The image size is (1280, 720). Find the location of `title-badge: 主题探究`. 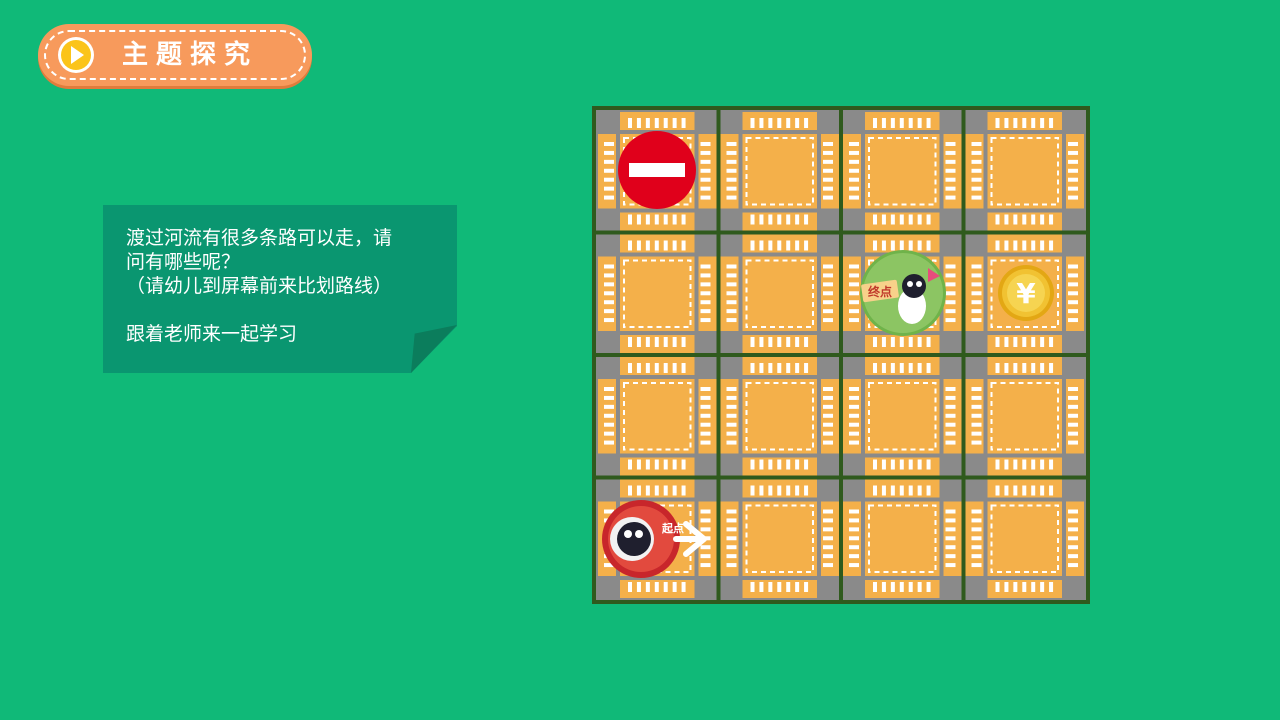

title-badge: 主题探究 is located at coordinates (175, 55).